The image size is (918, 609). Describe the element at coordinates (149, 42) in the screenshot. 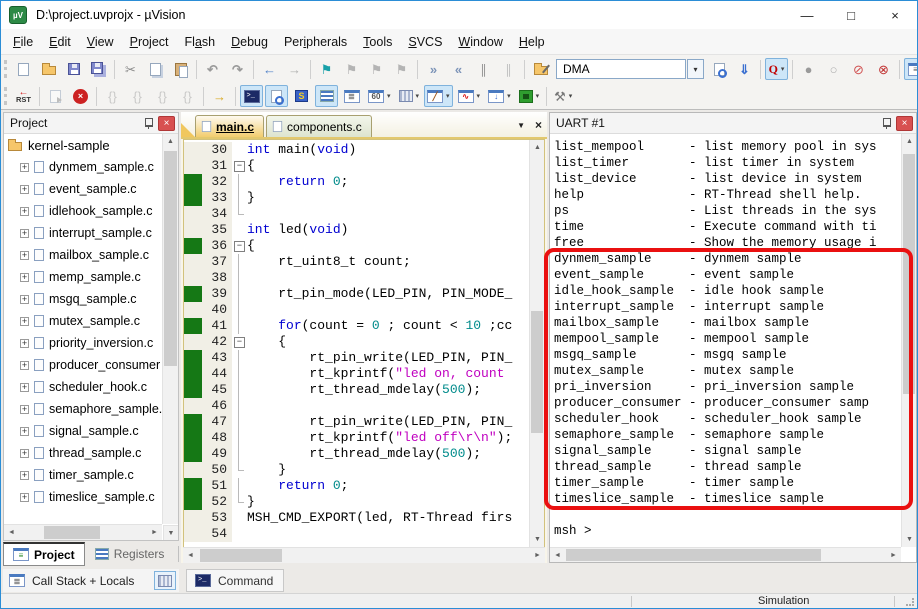

I see `menu-project: Project` at that location.